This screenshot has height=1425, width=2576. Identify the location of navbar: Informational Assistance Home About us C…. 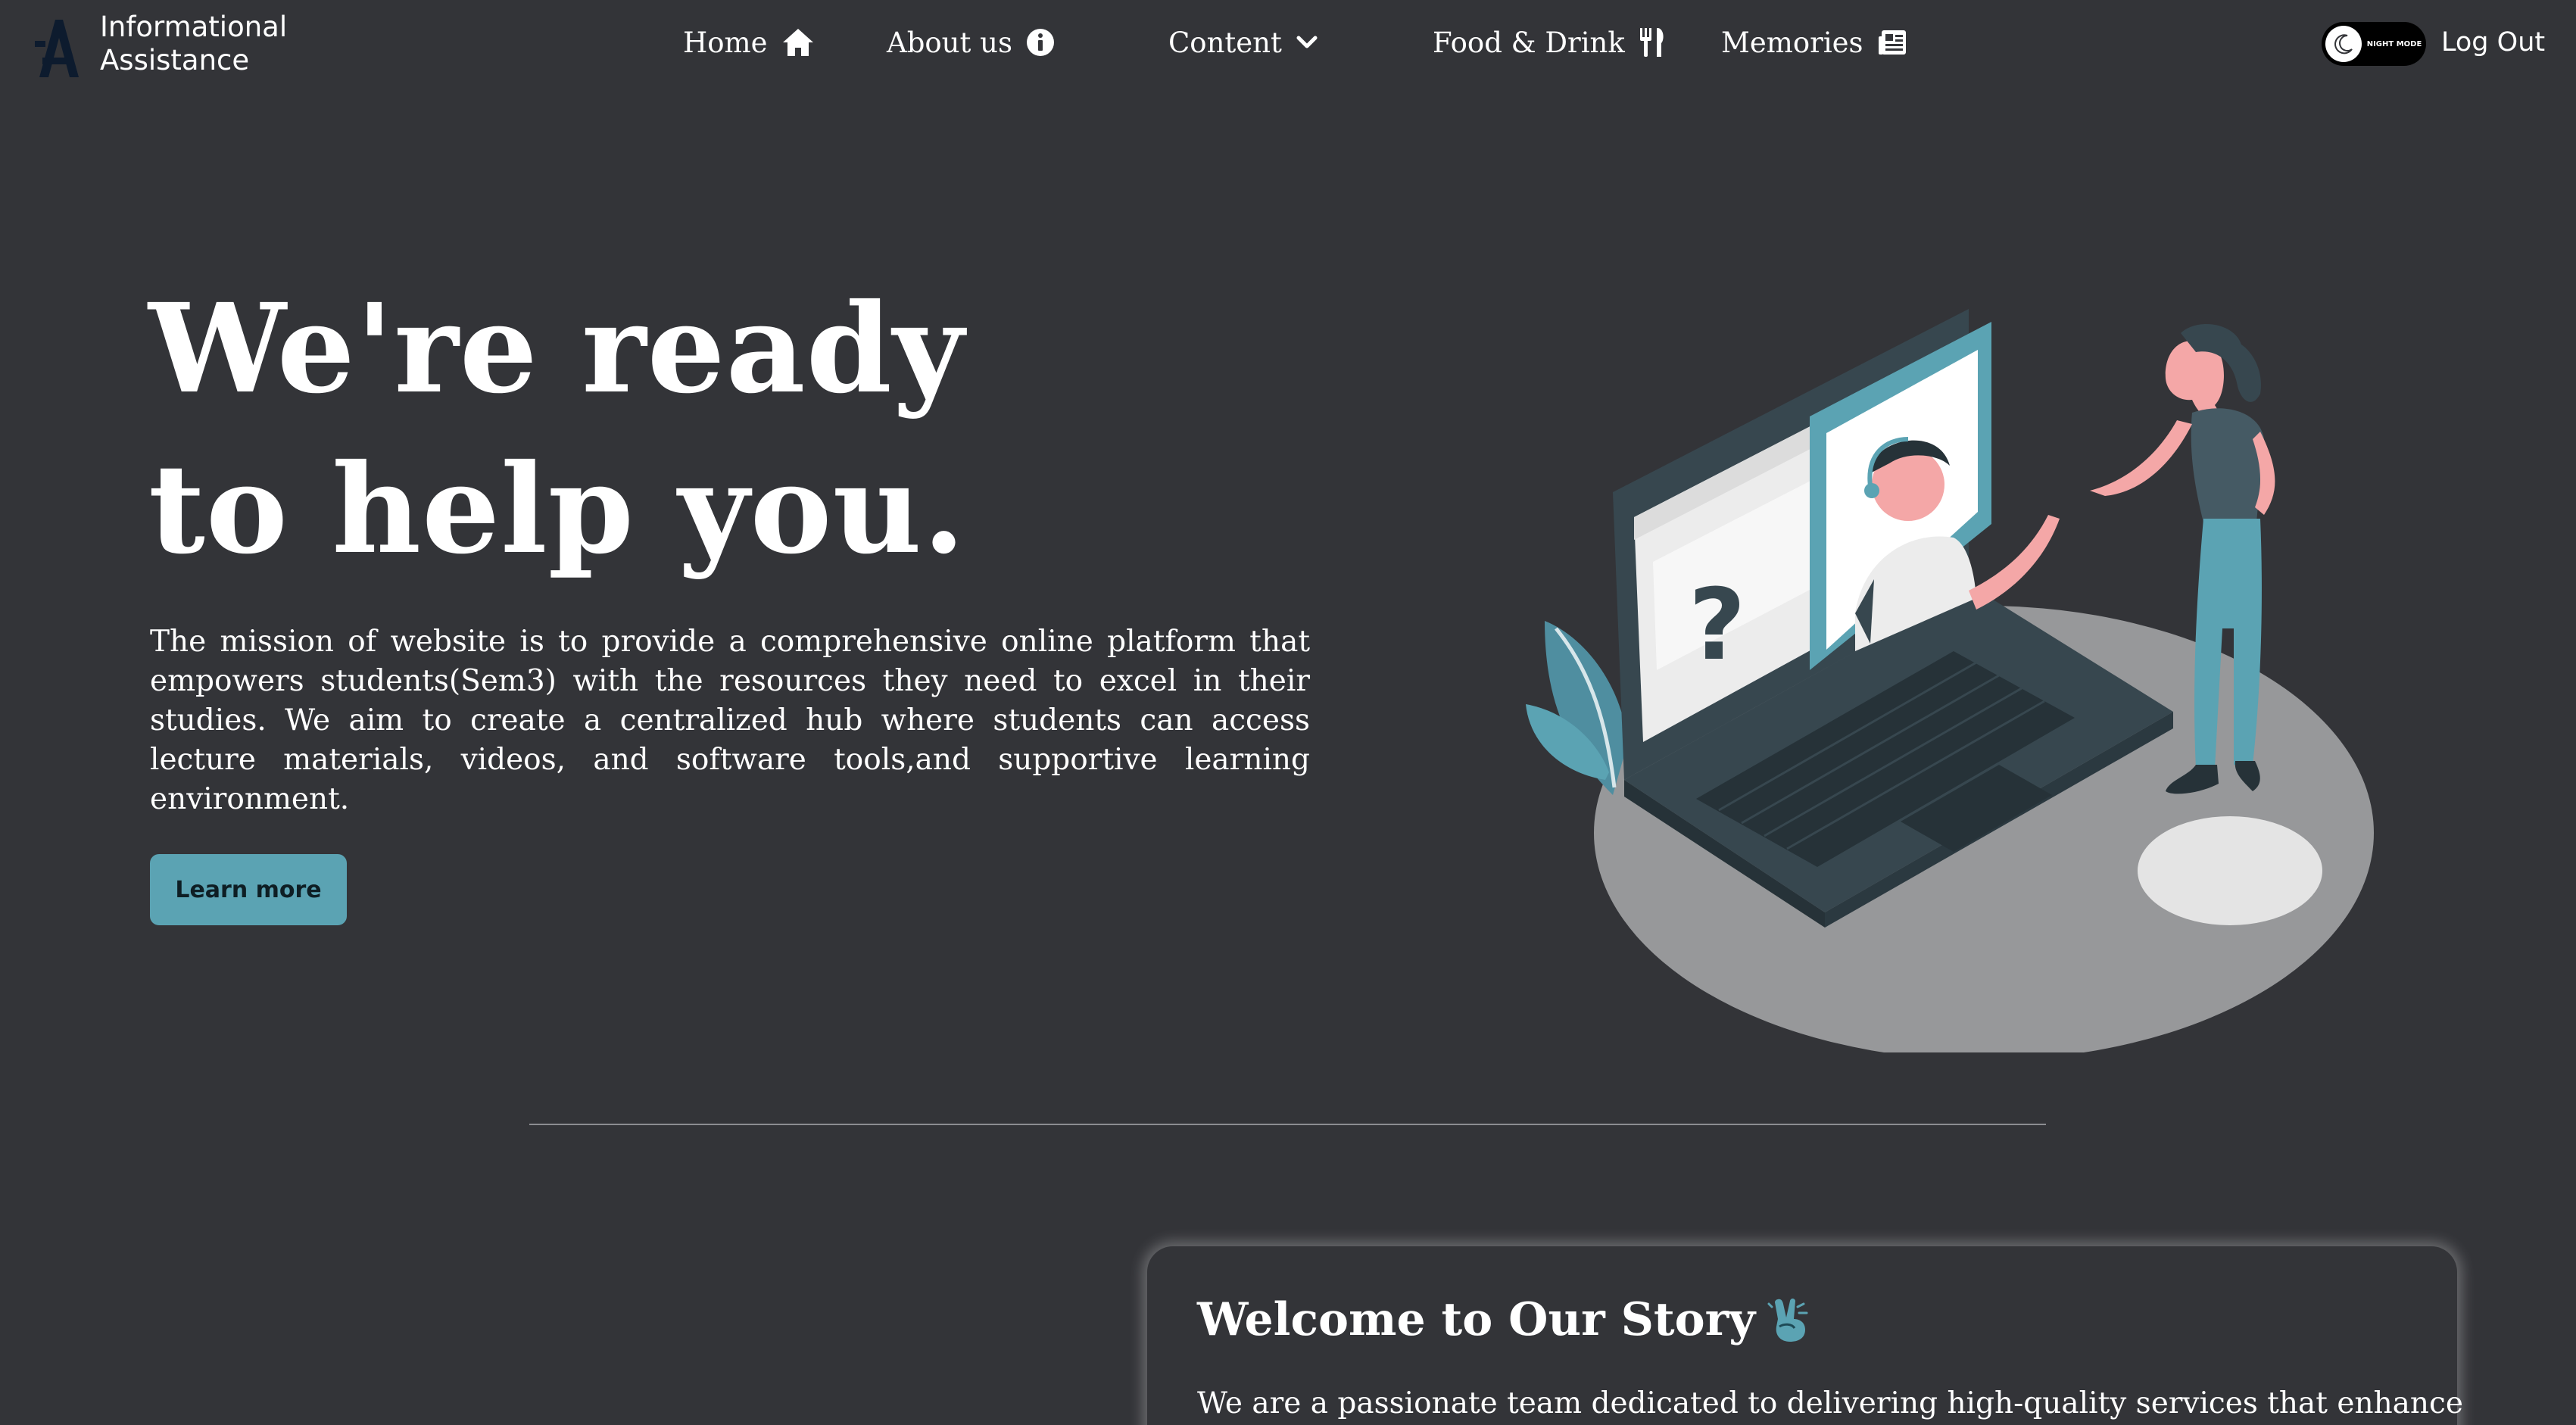
(1288, 43).